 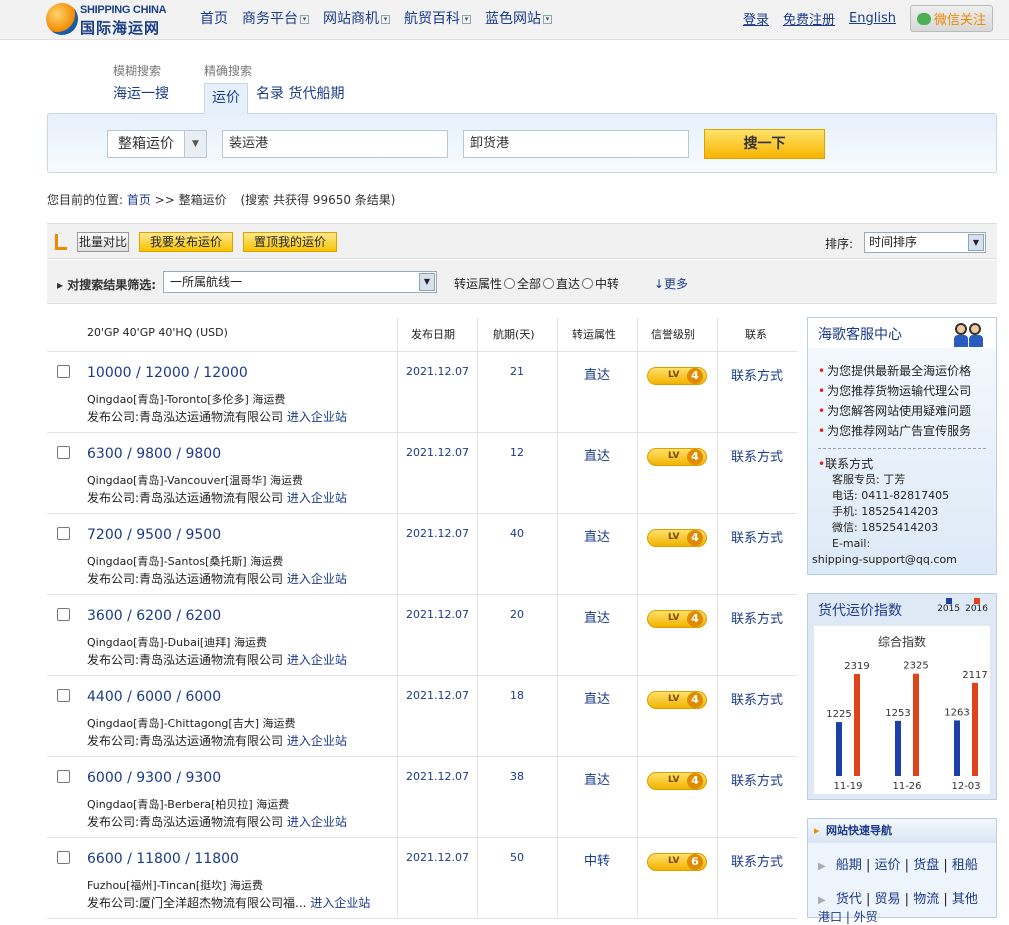 What do you see at coordinates (596, 861) in the screenshot?
I see `transit-type: 中转` at bounding box center [596, 861].